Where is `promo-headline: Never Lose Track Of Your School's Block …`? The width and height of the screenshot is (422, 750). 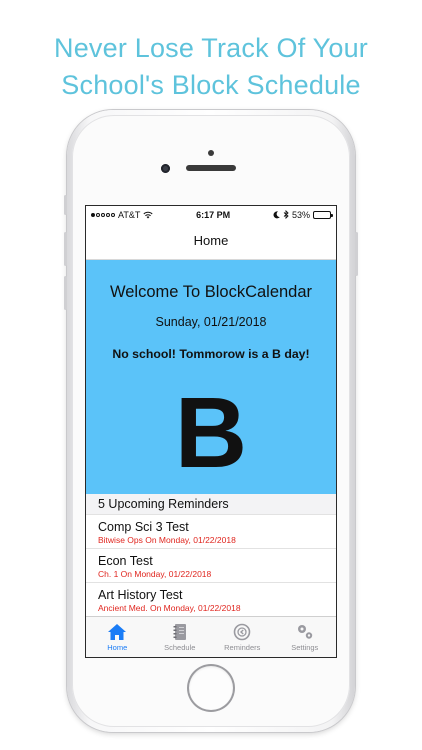 promo-headline: Never Lose Track Of Your School's Block … is located at coordinates (211, 67).